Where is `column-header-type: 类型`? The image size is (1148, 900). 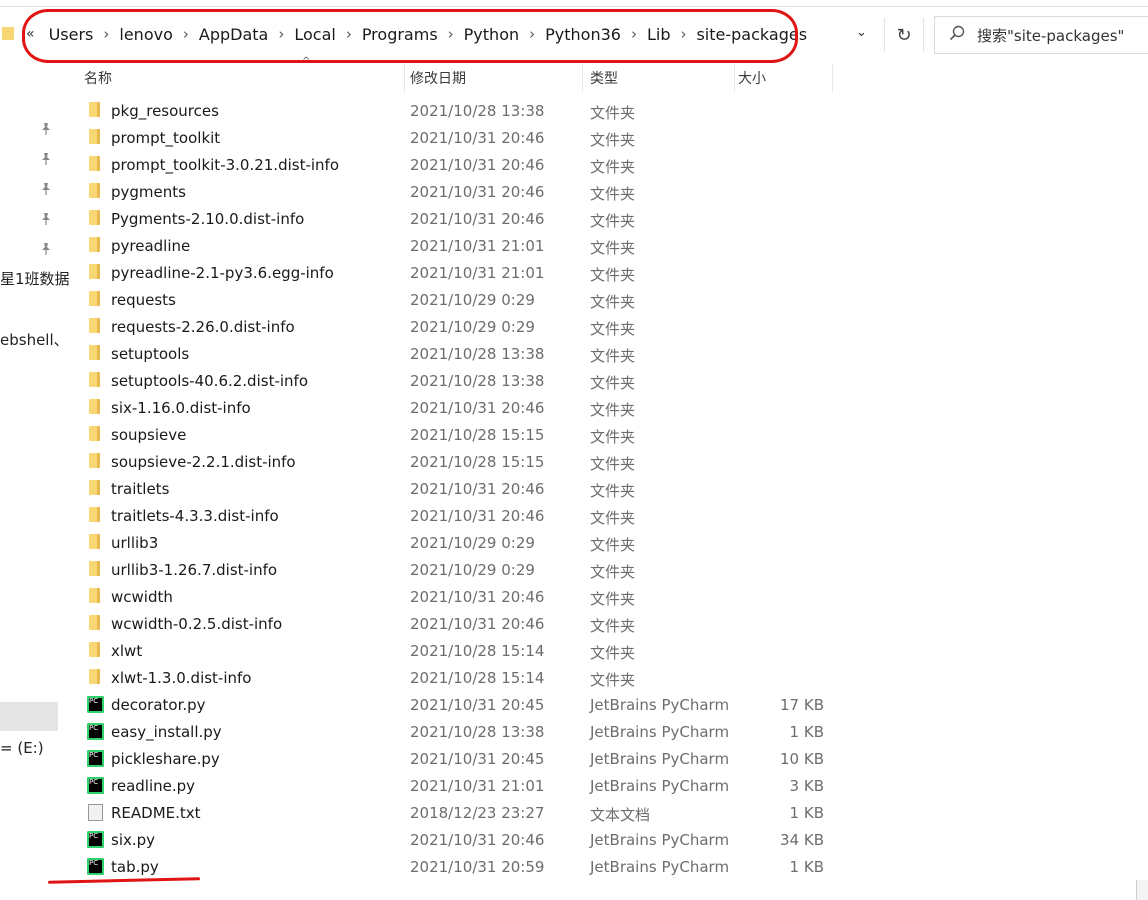
column-header-type: 类型 is located at coordinates (604, 78).